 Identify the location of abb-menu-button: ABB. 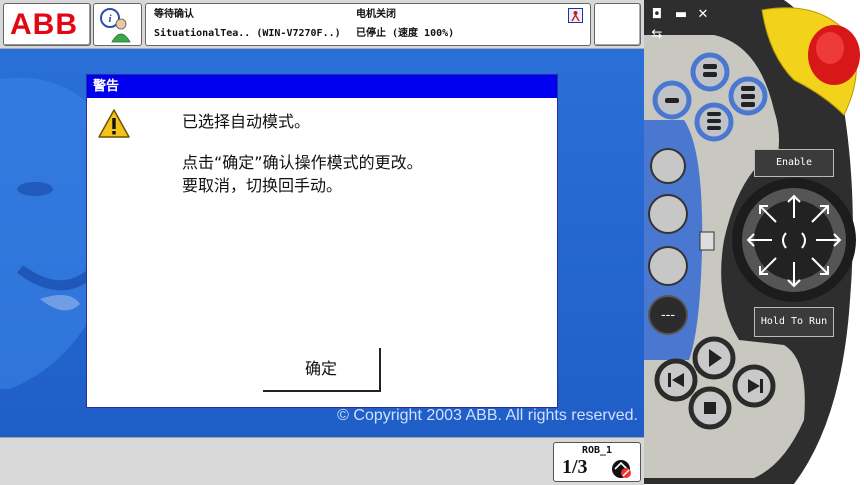
(47, 24).